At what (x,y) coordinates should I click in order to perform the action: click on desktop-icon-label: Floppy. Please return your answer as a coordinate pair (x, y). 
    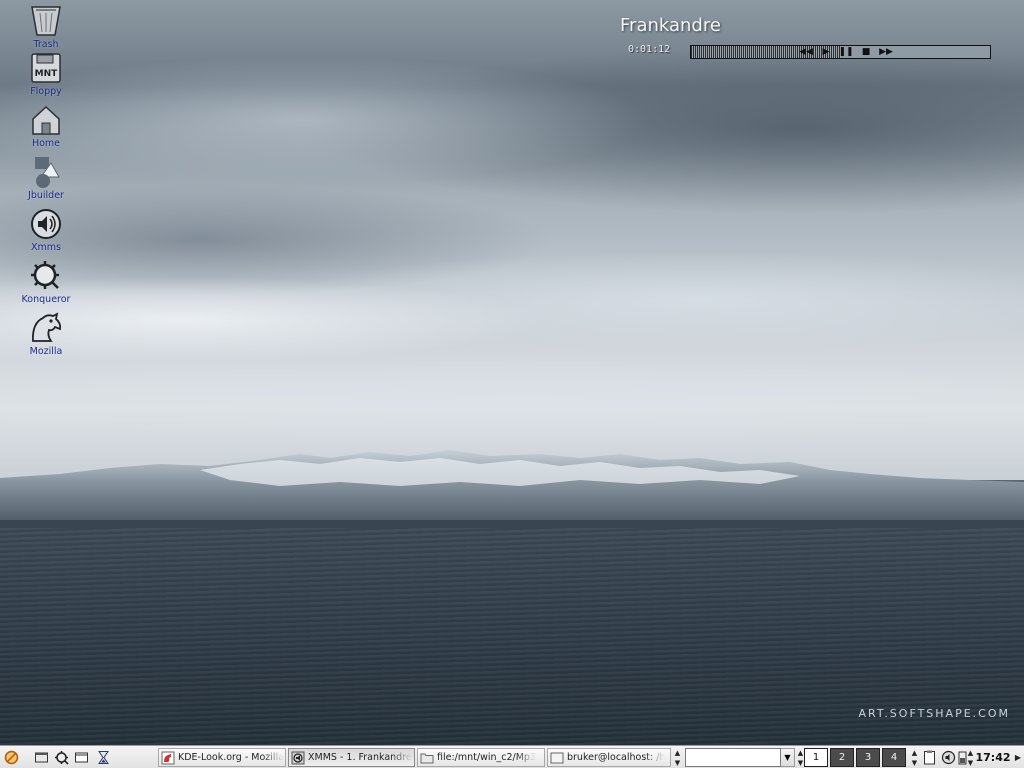
    Looking at the image, I should click on (46, 91).